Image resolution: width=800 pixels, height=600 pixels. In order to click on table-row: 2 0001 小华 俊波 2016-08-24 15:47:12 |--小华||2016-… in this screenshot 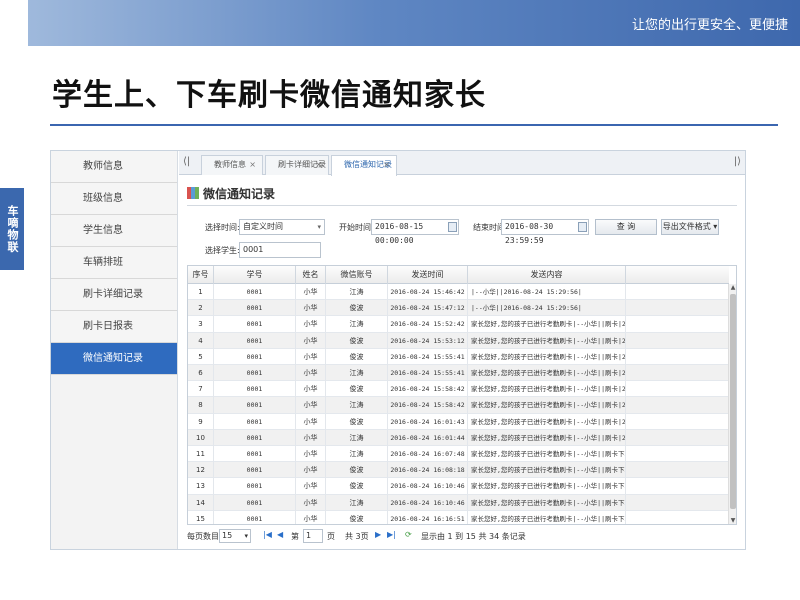, I will do `click(458, 308)`.